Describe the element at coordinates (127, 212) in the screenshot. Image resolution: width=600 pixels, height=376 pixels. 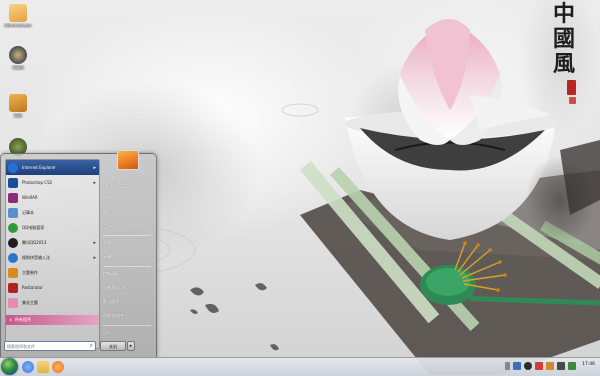
I see `places-item-pictures: 图片` at that location.